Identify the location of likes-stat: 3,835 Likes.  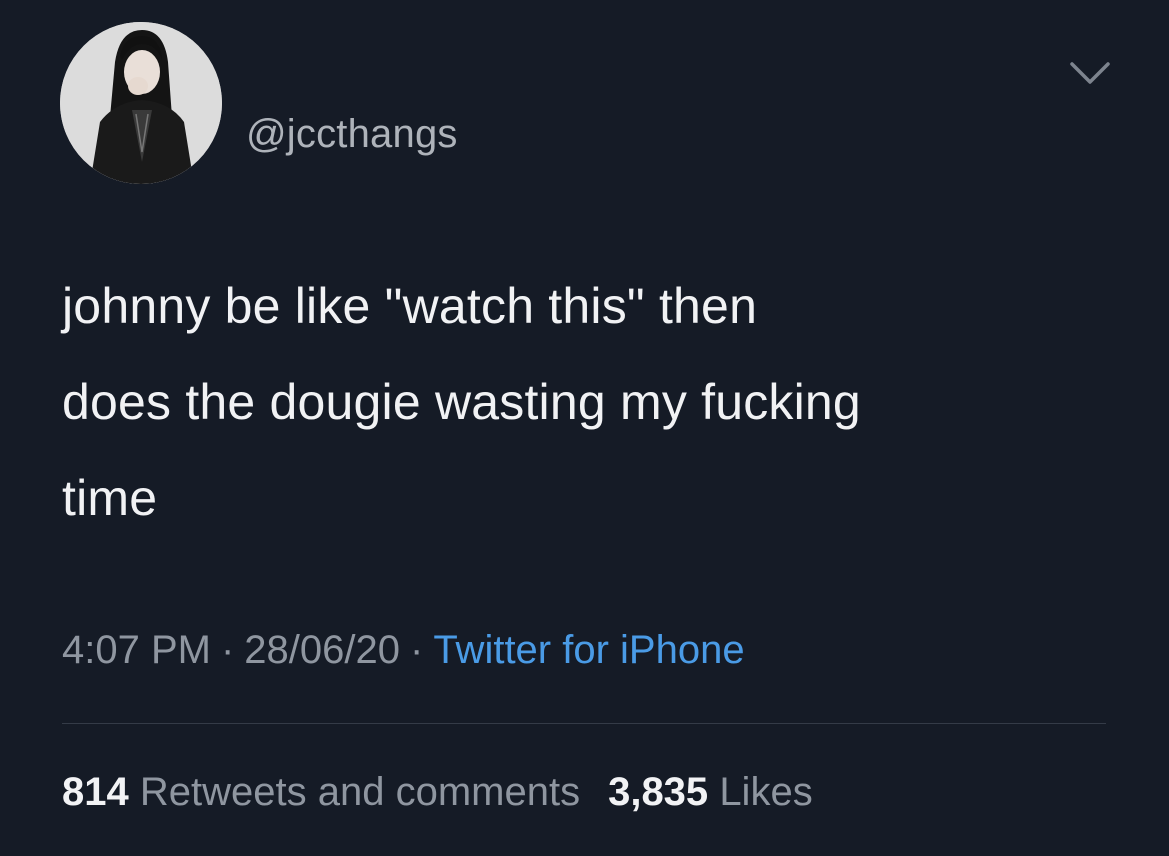
(710, 792).